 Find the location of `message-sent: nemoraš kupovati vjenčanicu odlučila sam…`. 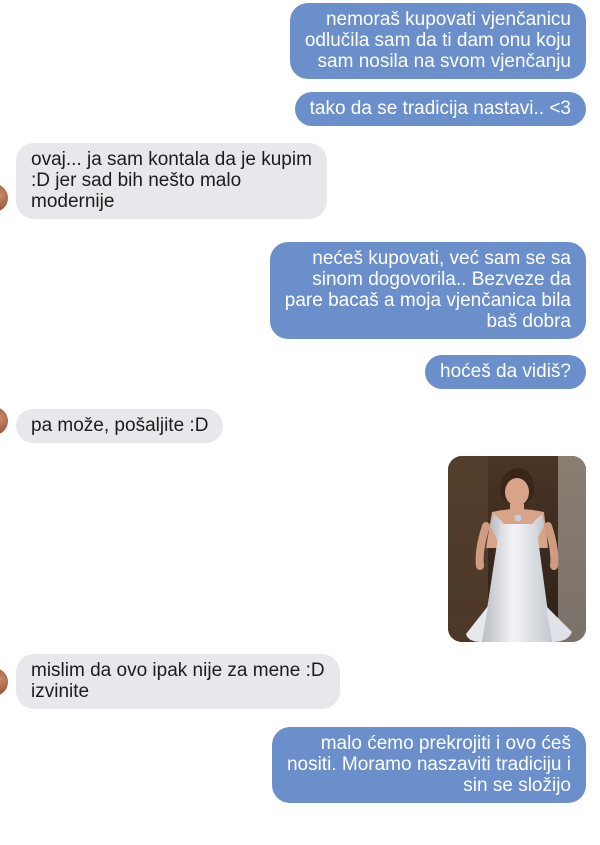

message-sent: nemoraš kupovati vjenčanicu odlučila sam… is located at coordinates (437, 41).